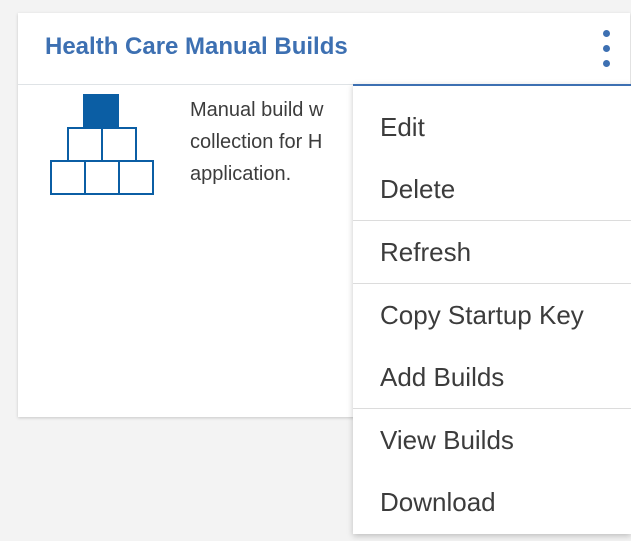 The image size is (631, 541). I want to click on menu-group: Refresh, so click(492, 252).